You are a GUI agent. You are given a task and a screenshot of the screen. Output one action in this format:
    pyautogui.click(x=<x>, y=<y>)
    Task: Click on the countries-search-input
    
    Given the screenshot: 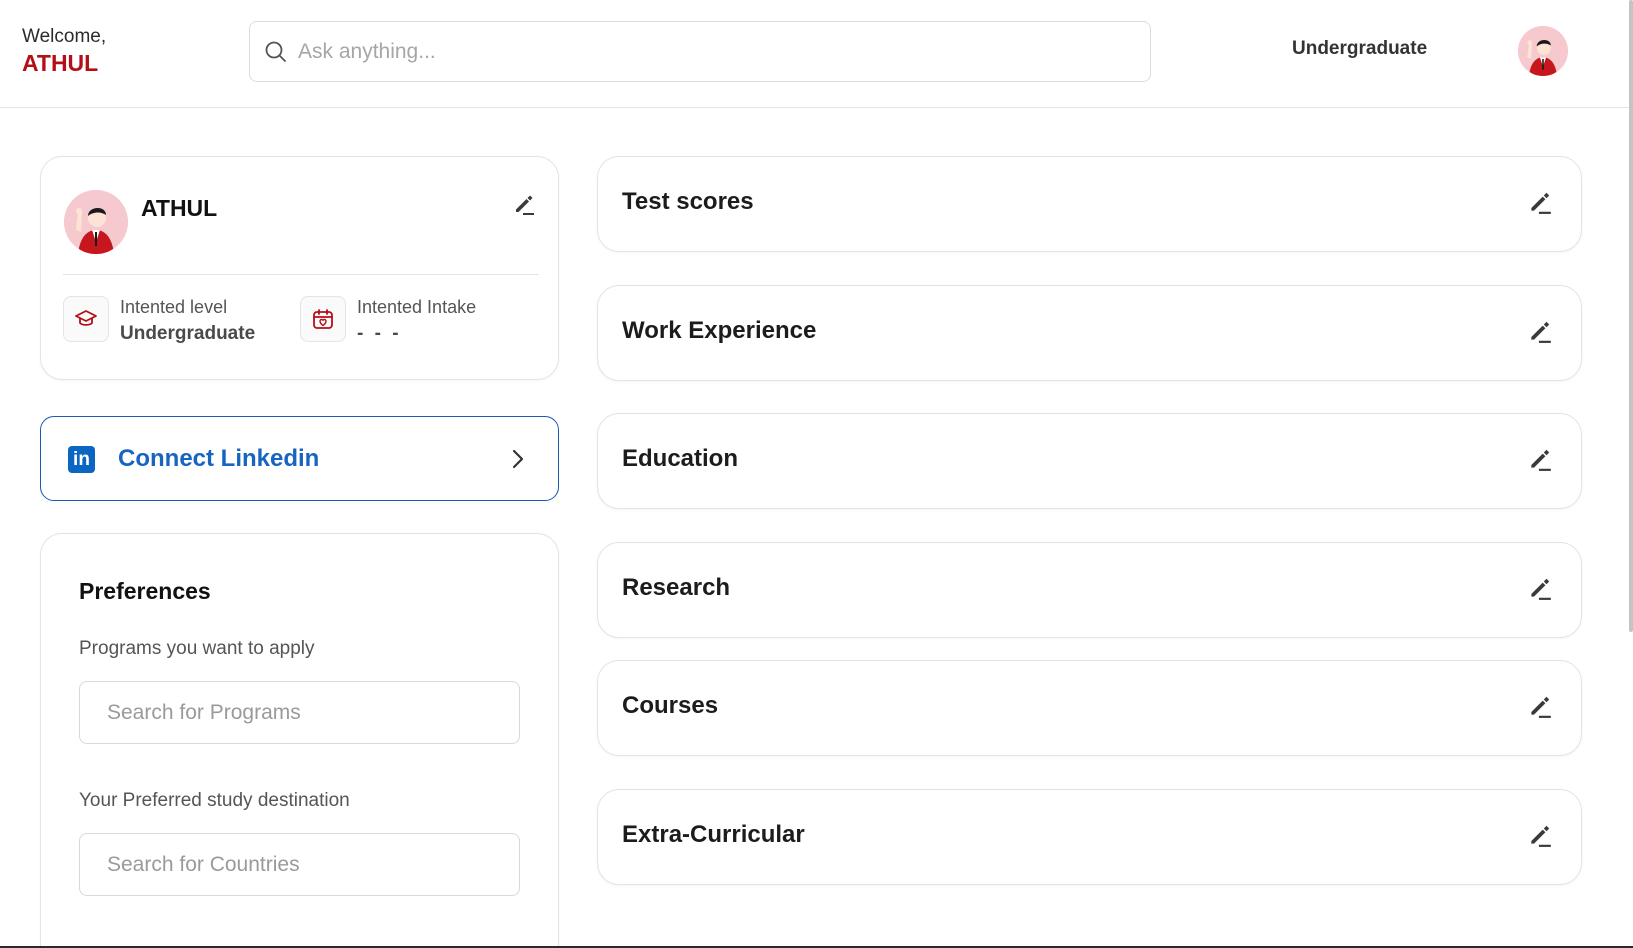 What is the action you would take?
    pyautogui.click(x=299, y=864)
    